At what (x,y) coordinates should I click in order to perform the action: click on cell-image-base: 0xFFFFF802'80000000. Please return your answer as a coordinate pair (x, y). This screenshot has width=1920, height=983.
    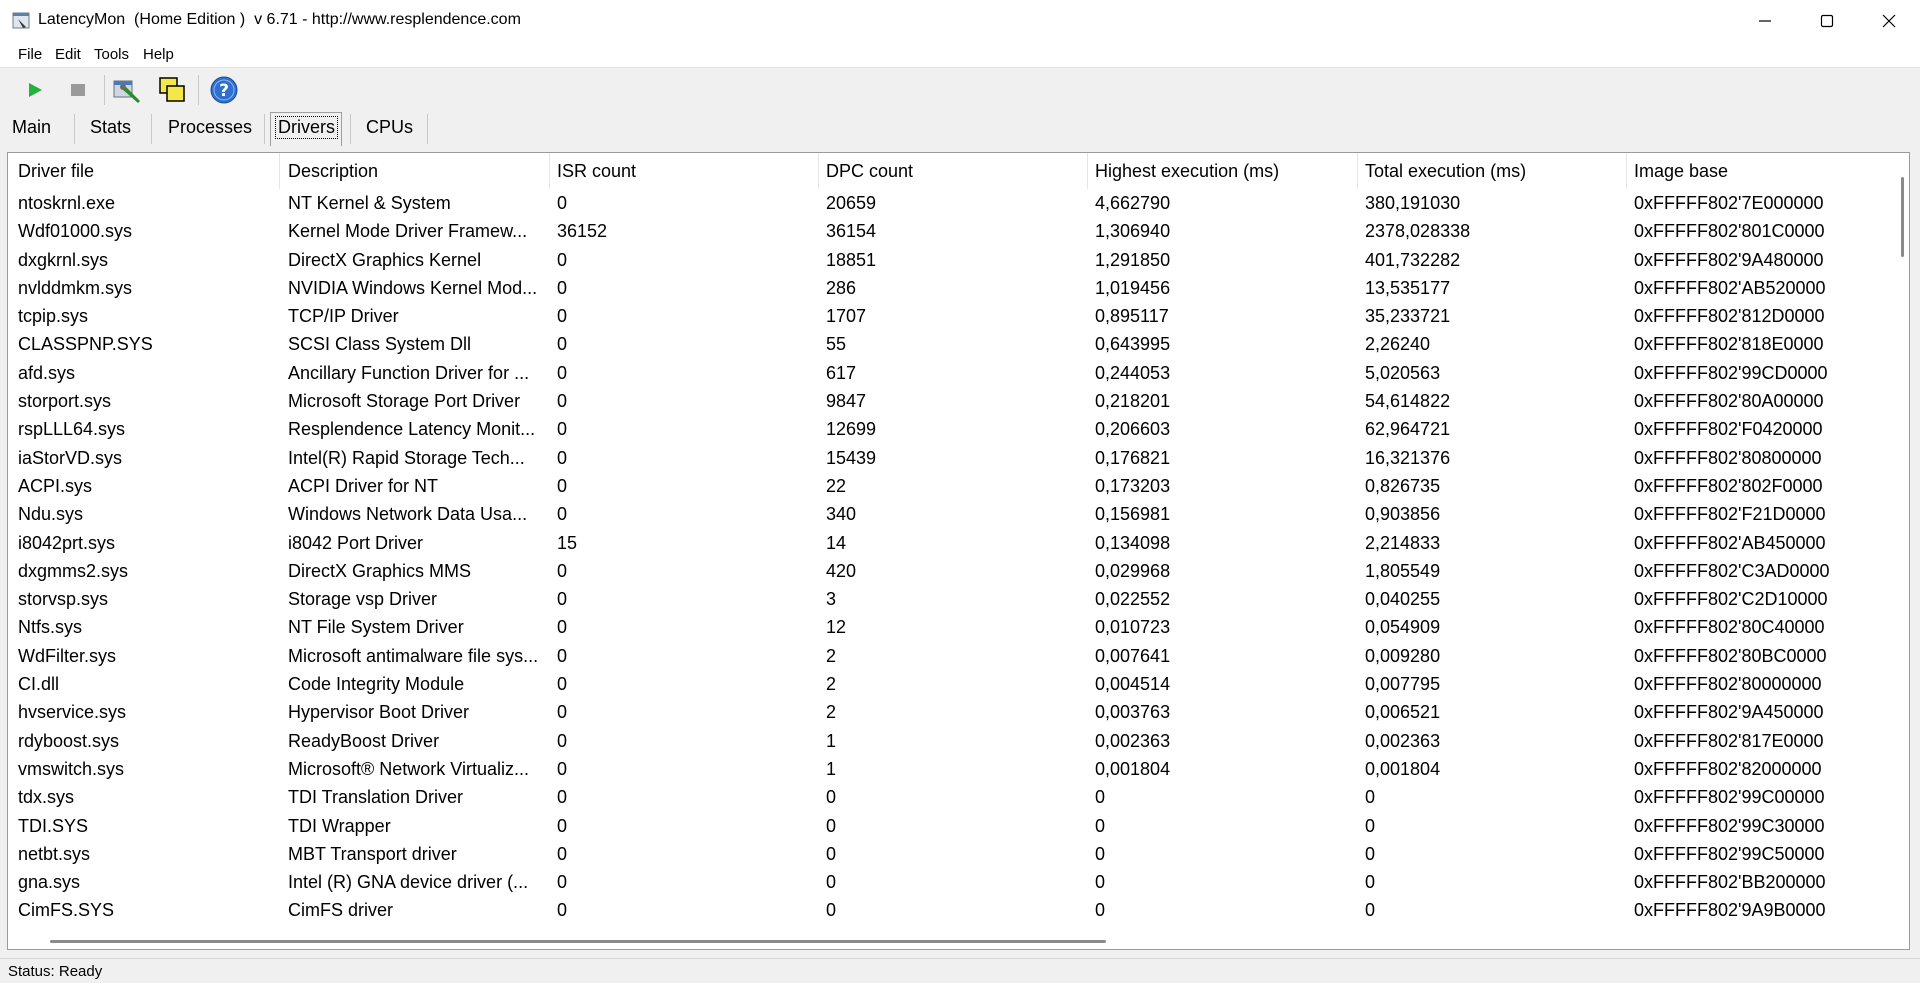
    Looking at the image, I should click on (1728, 684).